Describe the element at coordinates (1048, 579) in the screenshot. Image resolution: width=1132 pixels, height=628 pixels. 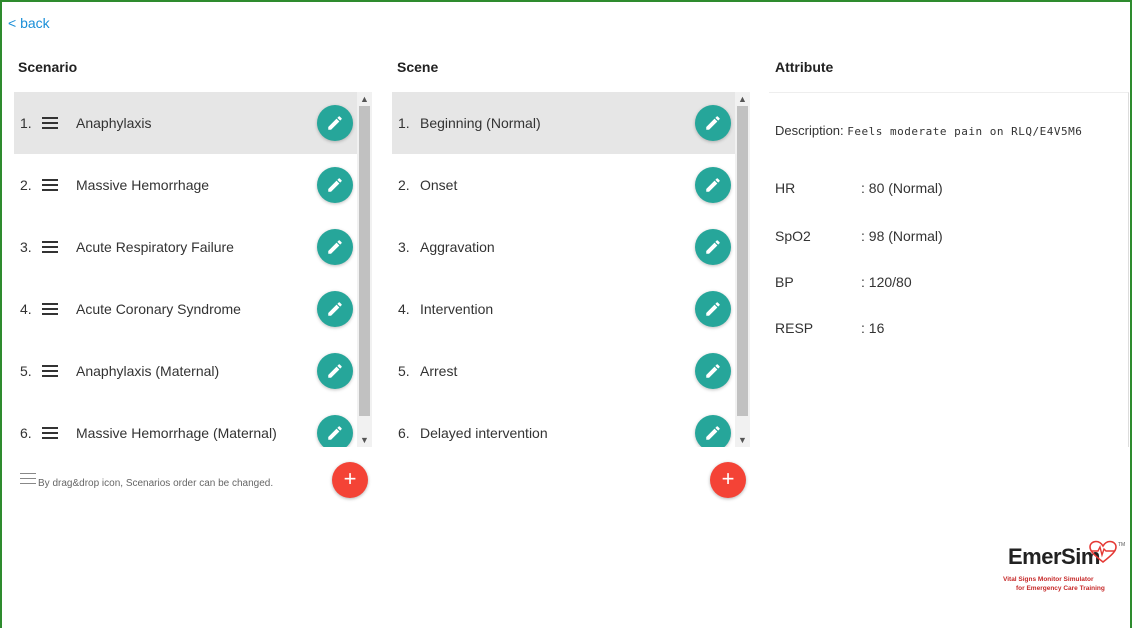
I see `logo-tagline-1: Vital Signs Monitor Simulator` at that location.